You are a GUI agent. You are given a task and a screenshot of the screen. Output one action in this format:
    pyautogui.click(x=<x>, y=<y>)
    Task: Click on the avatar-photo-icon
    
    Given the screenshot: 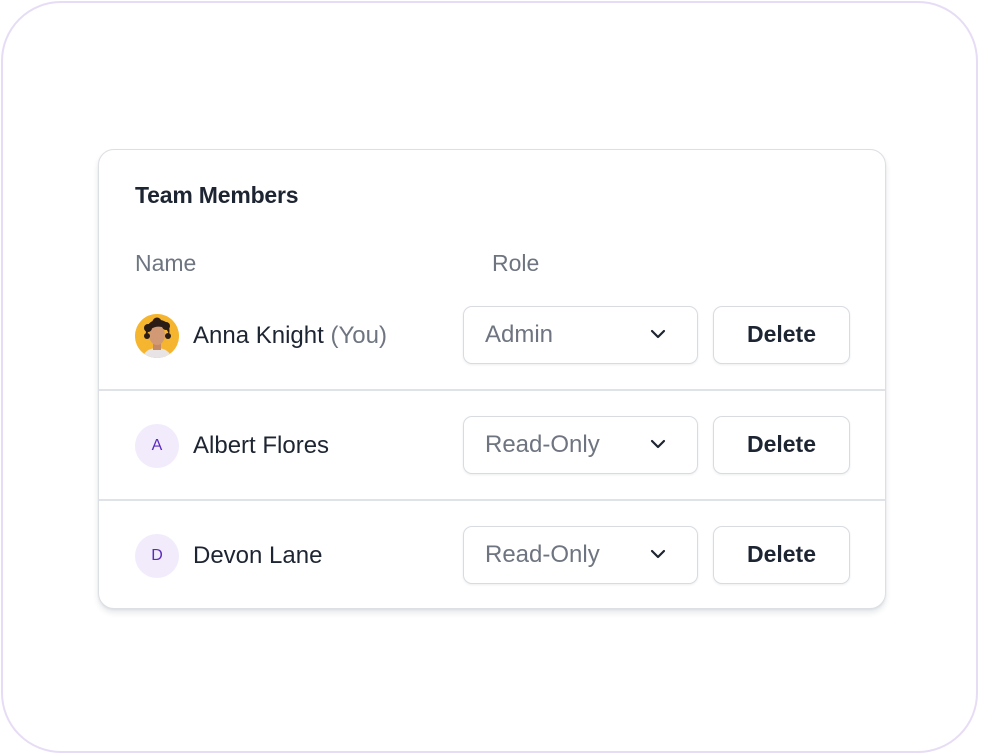 What is the action you would take?
    pyautogui.click(x=157, y=336)
    